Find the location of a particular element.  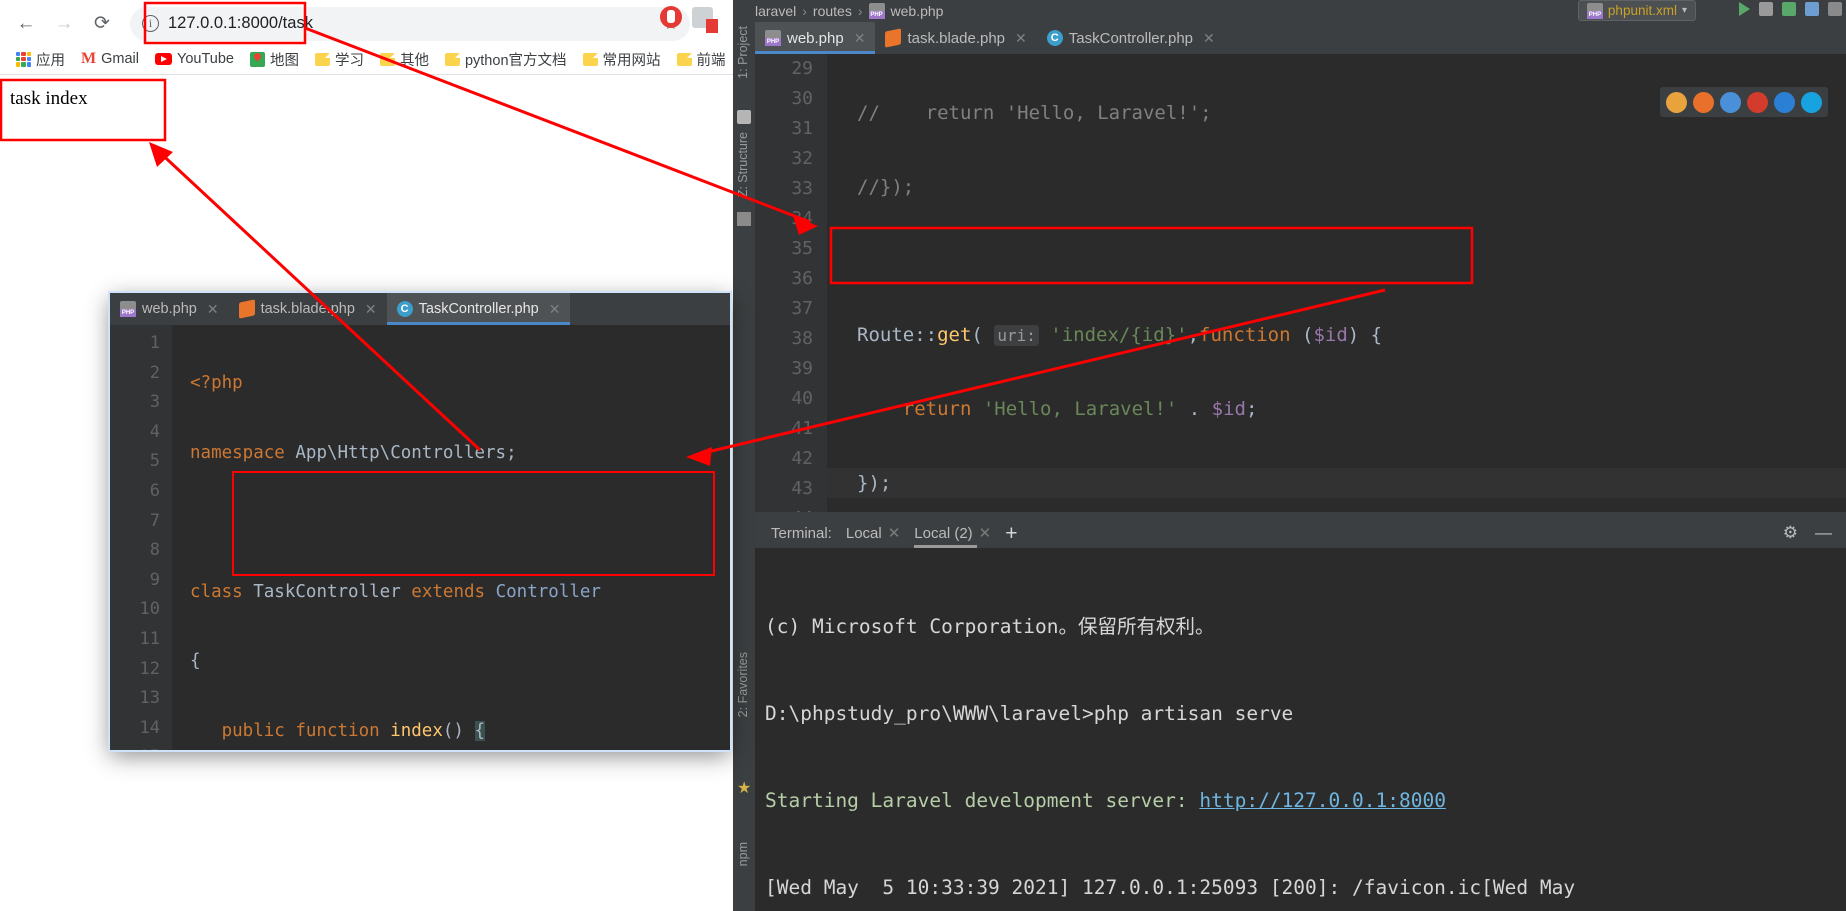

coverage-icon is located at coordinates (1789, 9).